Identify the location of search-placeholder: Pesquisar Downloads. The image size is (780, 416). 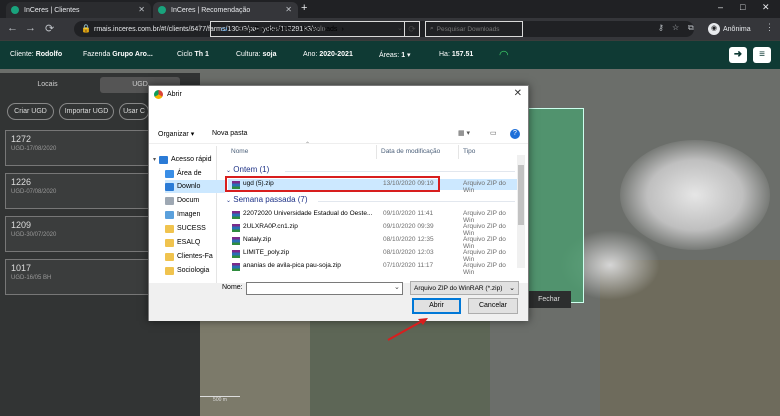
(468, 29).